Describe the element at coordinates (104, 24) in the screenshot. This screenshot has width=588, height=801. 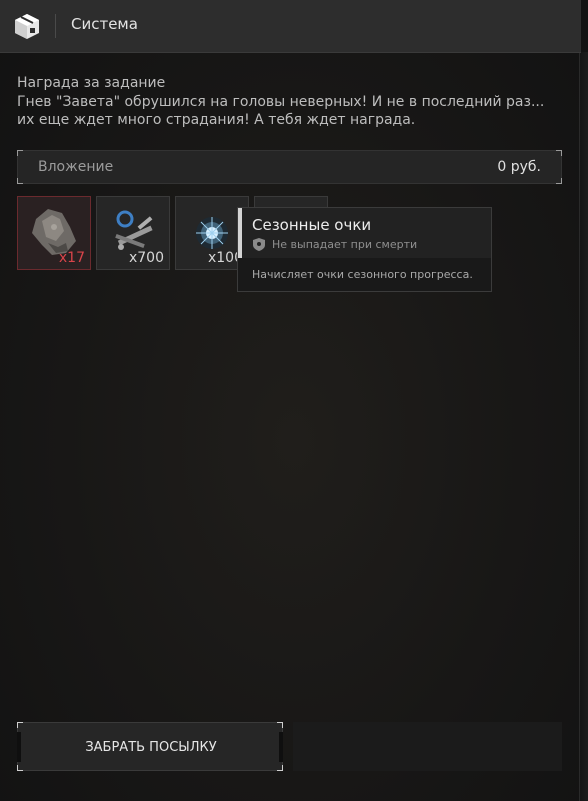
I see `window-title: Система` at that location.